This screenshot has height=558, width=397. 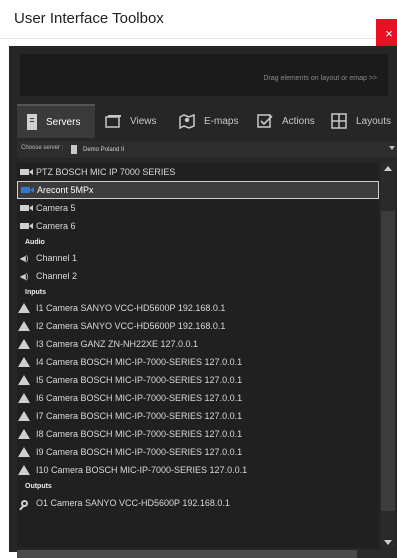 What do you see at coordinates (143, 121) in the screenshot?
I see `tab-views-label: Views` at bounding box center [143, 121].